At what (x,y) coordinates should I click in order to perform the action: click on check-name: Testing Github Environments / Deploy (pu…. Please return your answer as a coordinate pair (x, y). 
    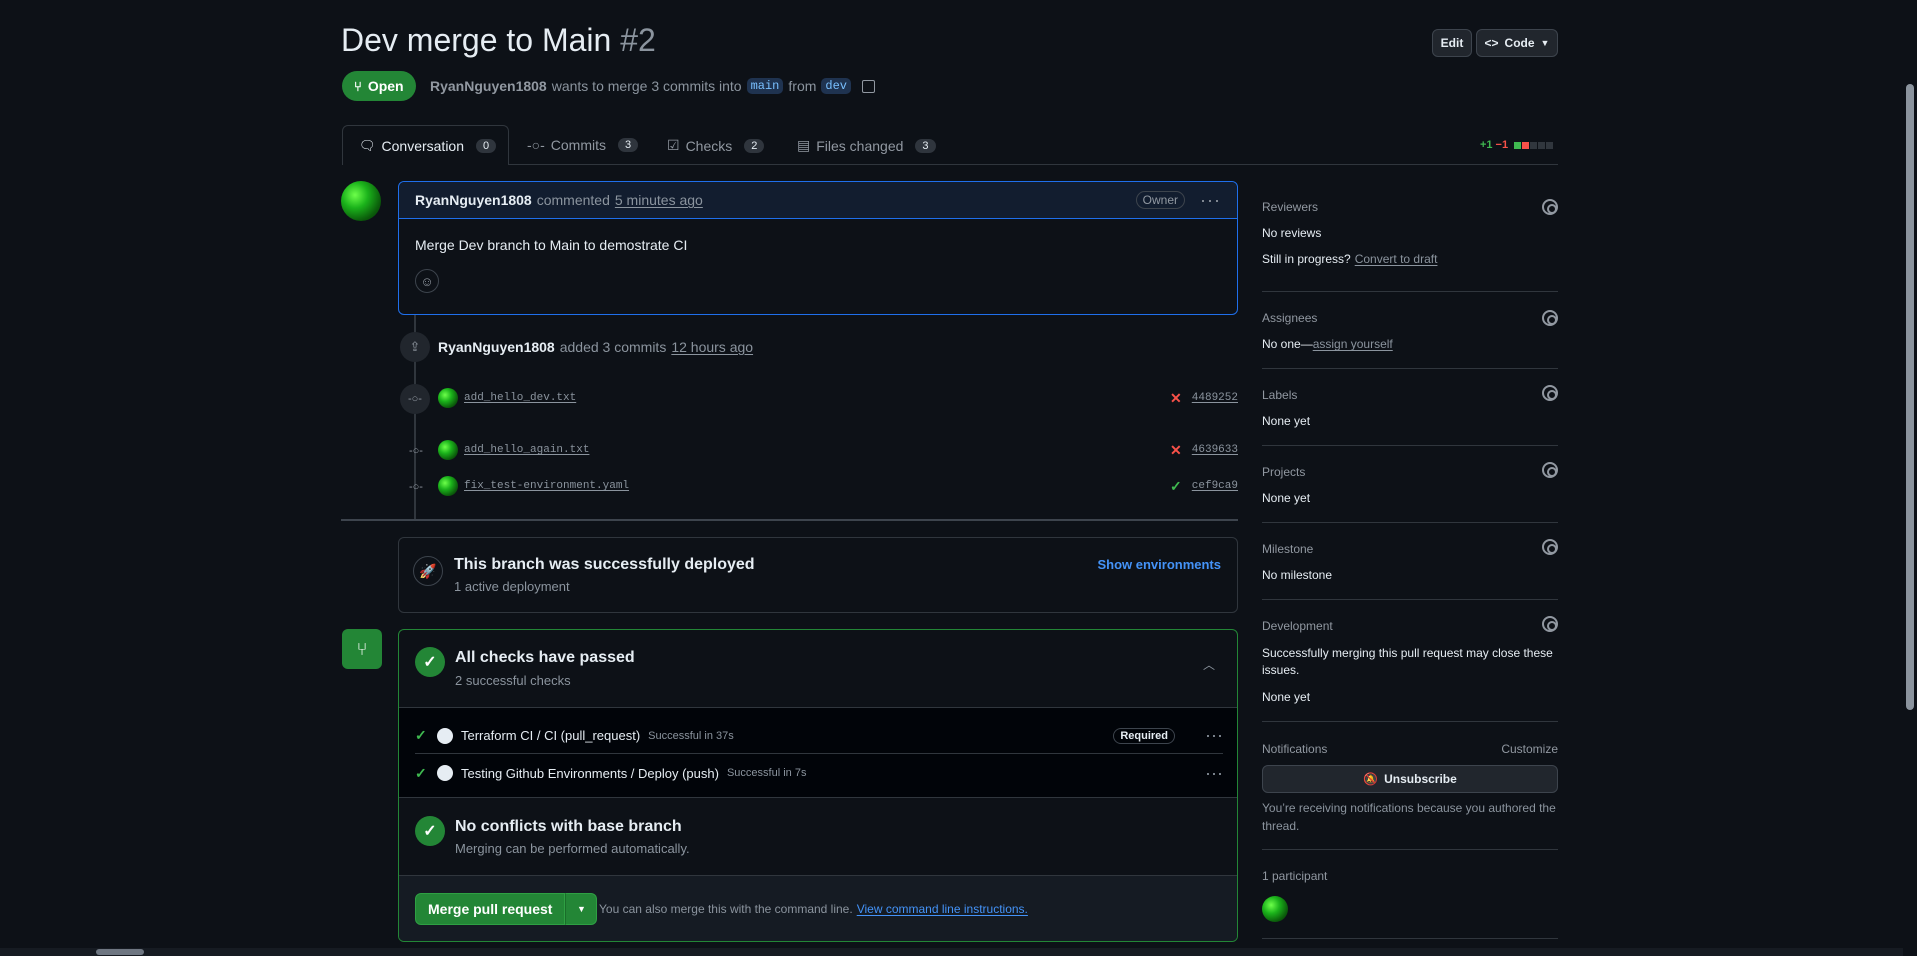
    Looking at the image, I should click on (590, 773).